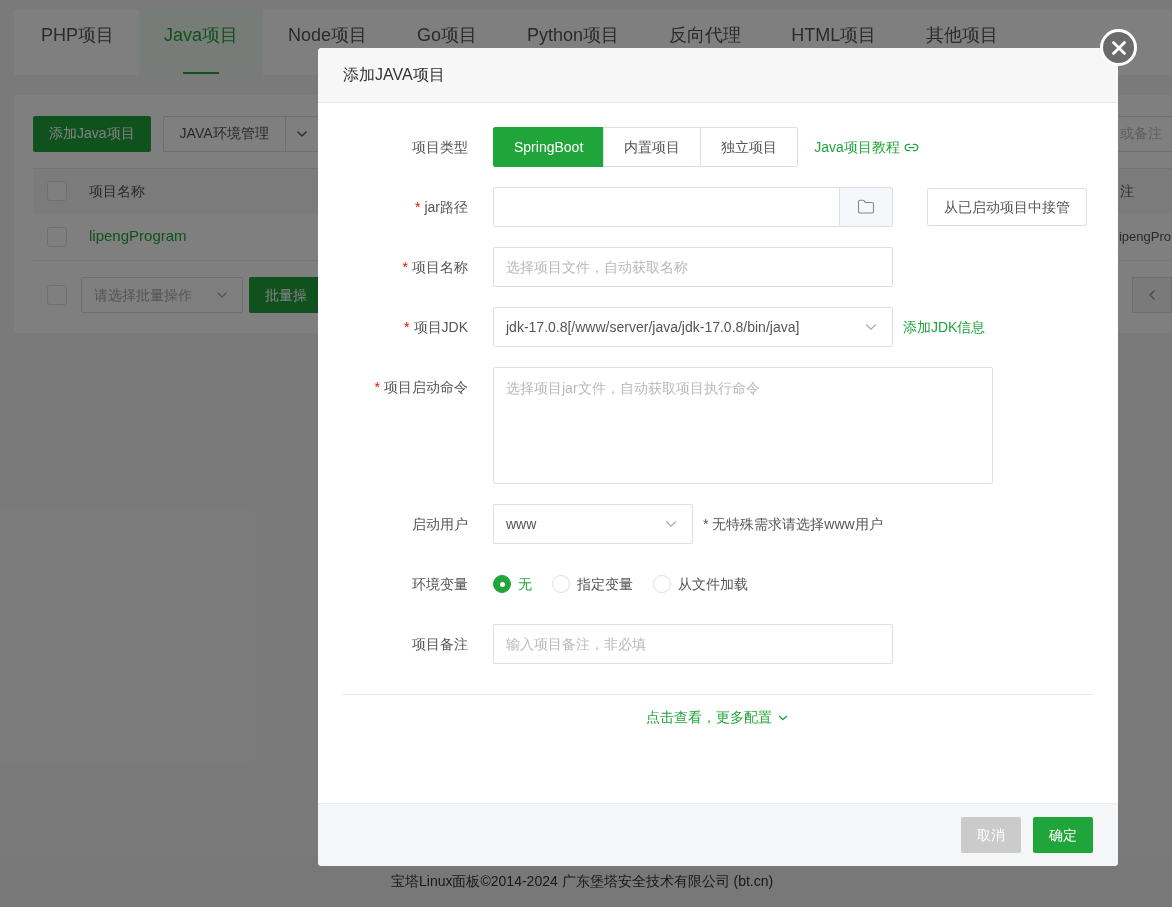 Image resolution: width=1172 pixels, height=907 pixels. Describe the element at coordinates (502, 584) in the screenshot. I see `radio-button` at that location.